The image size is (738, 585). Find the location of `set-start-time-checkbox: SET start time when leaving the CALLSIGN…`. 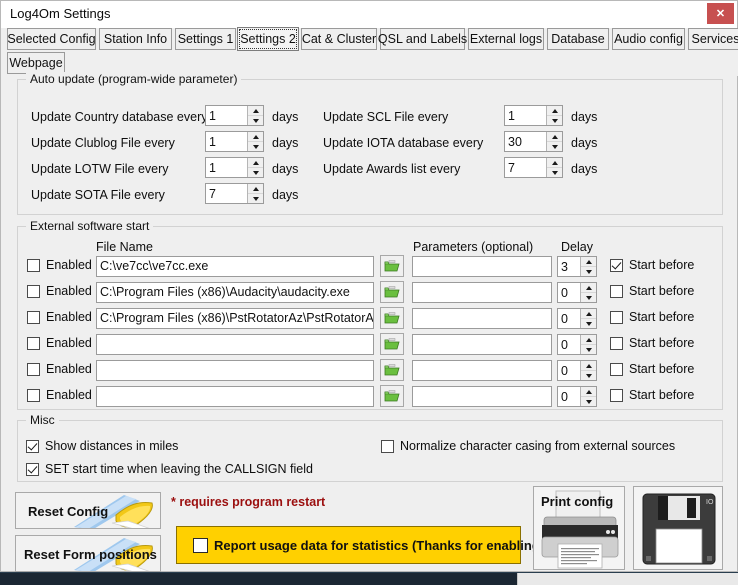

set-start-time-checkbox: SET start time when leaving the CALLSIGN… is located at coordinates (169, 469).